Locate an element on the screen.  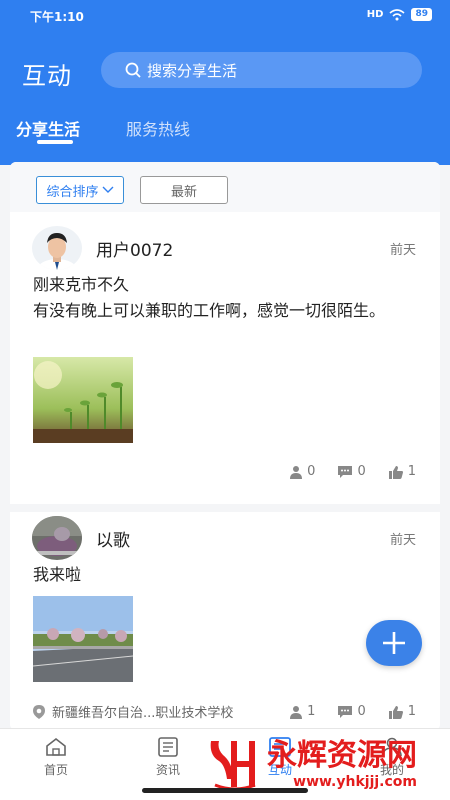
divider is located at coordinates (225, 508).